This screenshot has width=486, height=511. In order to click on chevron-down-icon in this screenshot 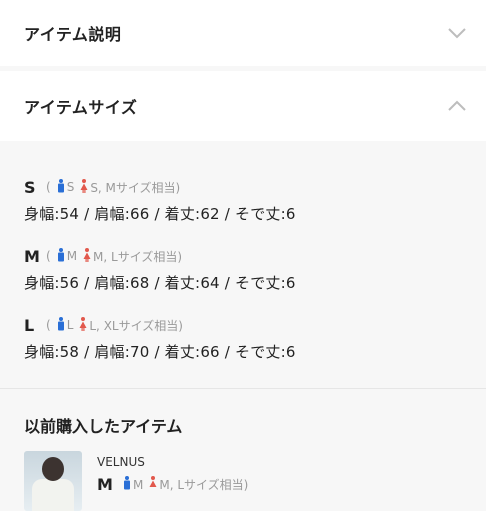, I will do `click(457, 33)`.